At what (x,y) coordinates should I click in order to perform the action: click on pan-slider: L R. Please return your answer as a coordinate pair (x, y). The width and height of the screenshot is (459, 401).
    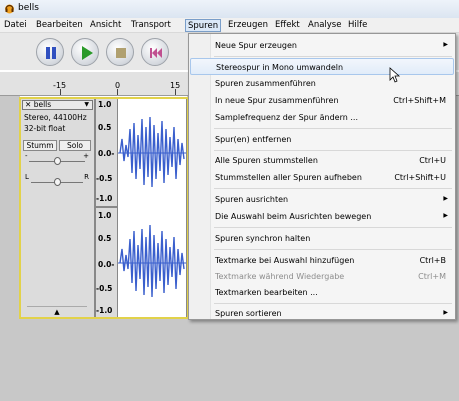
    Looking at the image, I should click on (57, 180).